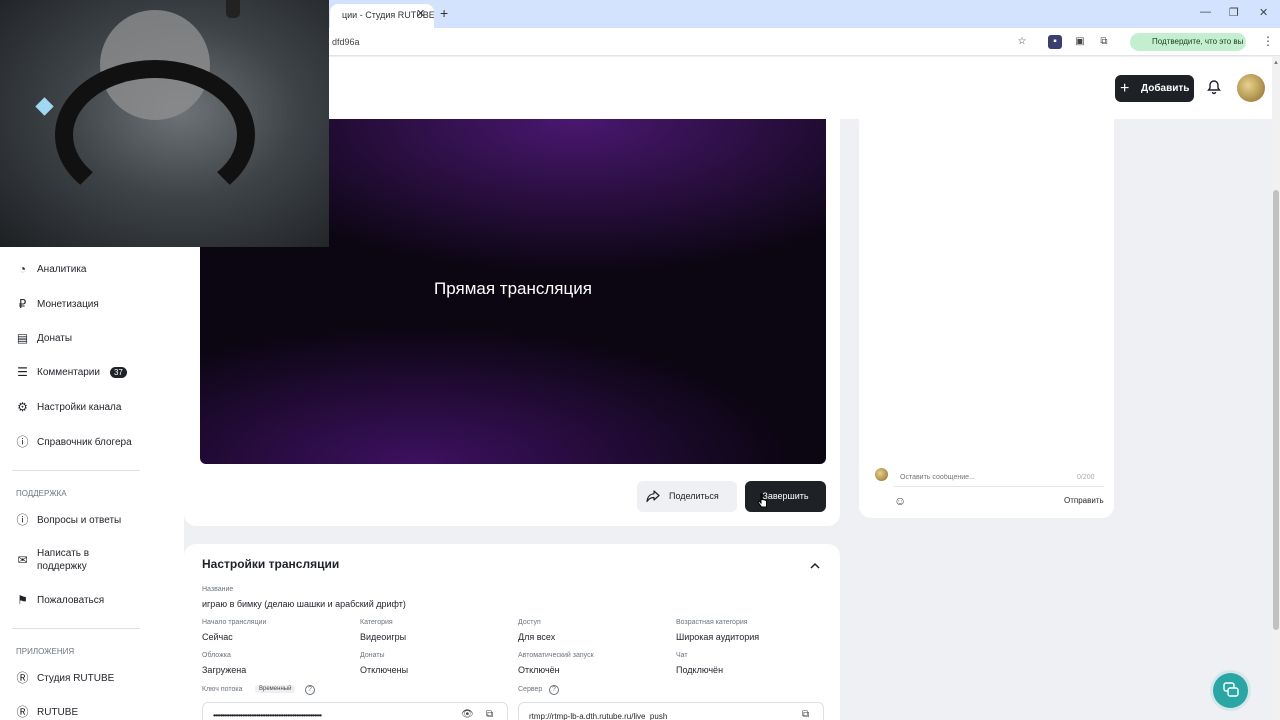 The image size is (1280, 720). Describe the element at coordinates (1234, 12) in the screenshot. I see `maximize-icon: ❐` at that location.